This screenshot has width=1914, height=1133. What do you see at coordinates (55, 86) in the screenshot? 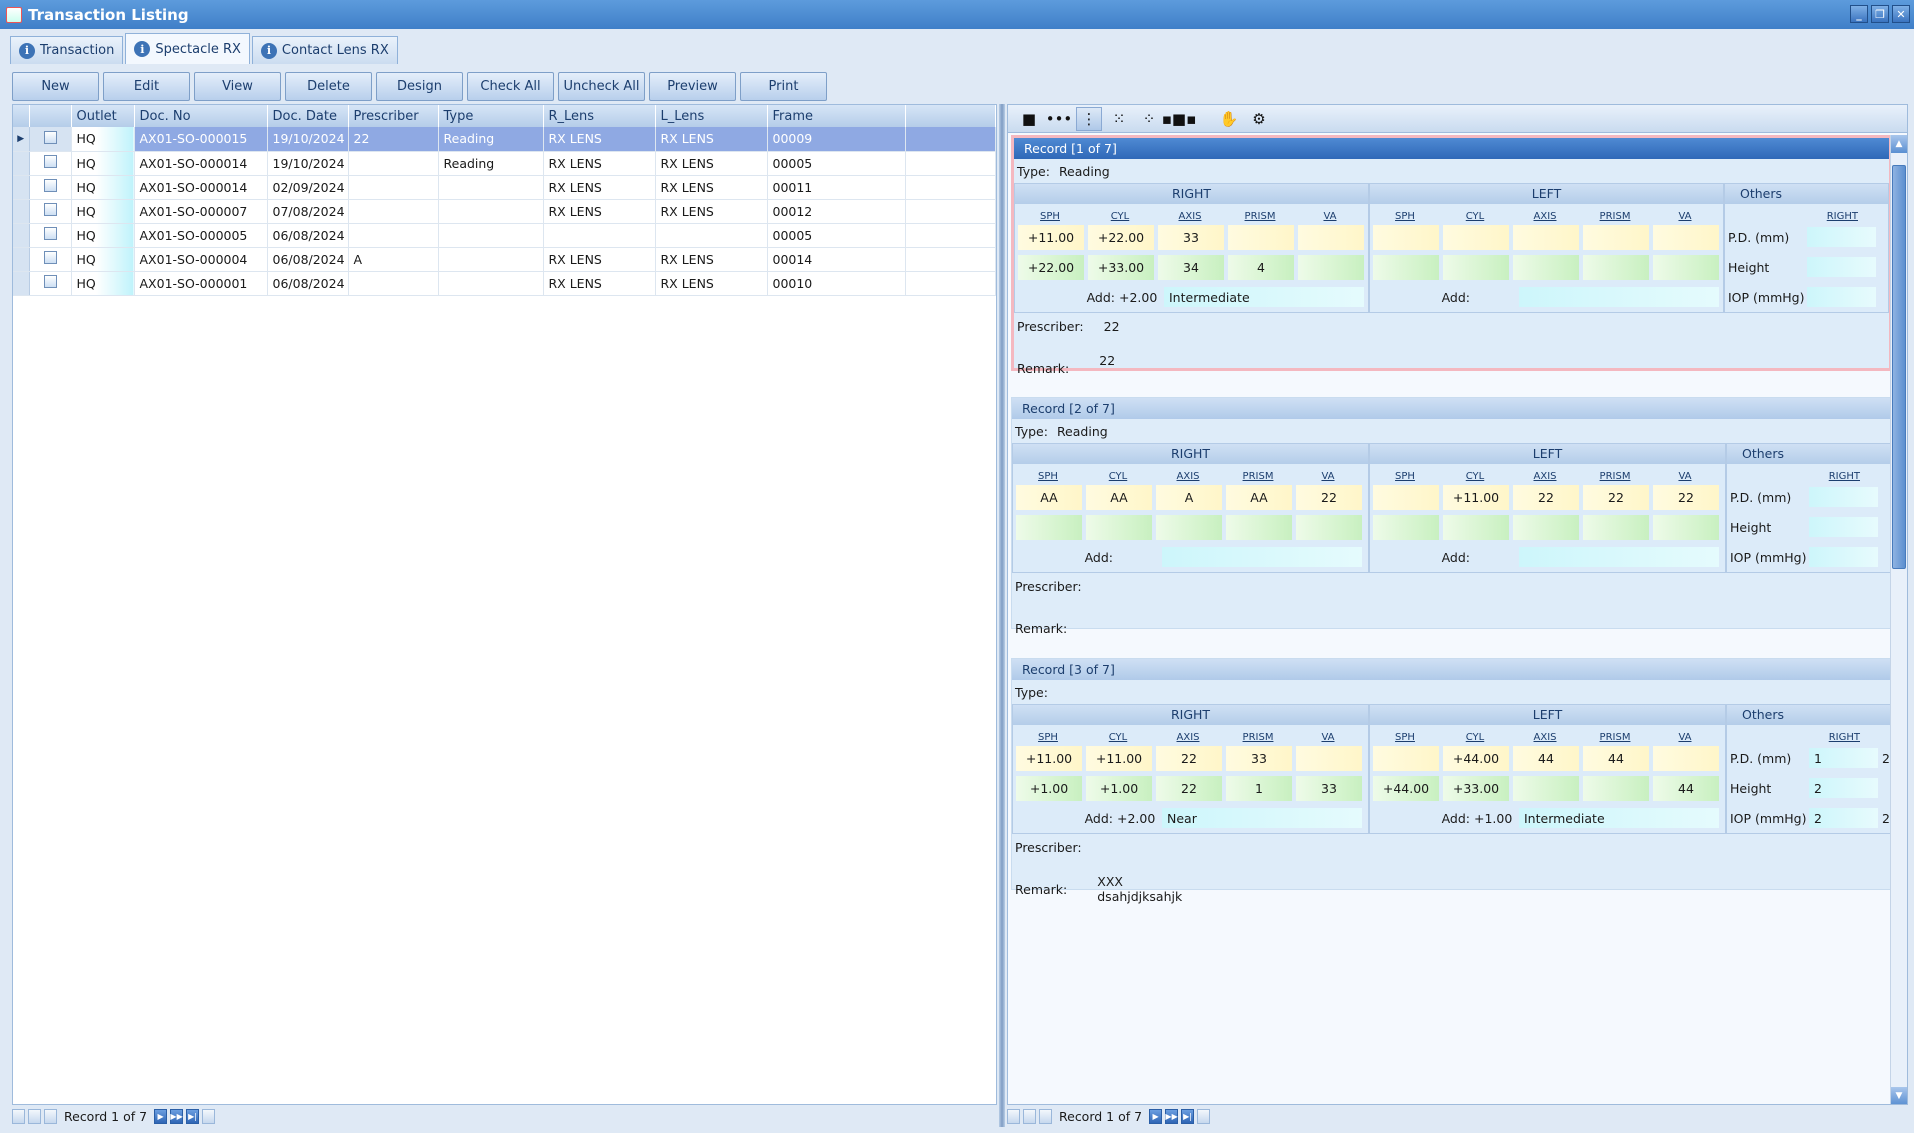
I see `new-button: New` at bounding box center [55, 86].